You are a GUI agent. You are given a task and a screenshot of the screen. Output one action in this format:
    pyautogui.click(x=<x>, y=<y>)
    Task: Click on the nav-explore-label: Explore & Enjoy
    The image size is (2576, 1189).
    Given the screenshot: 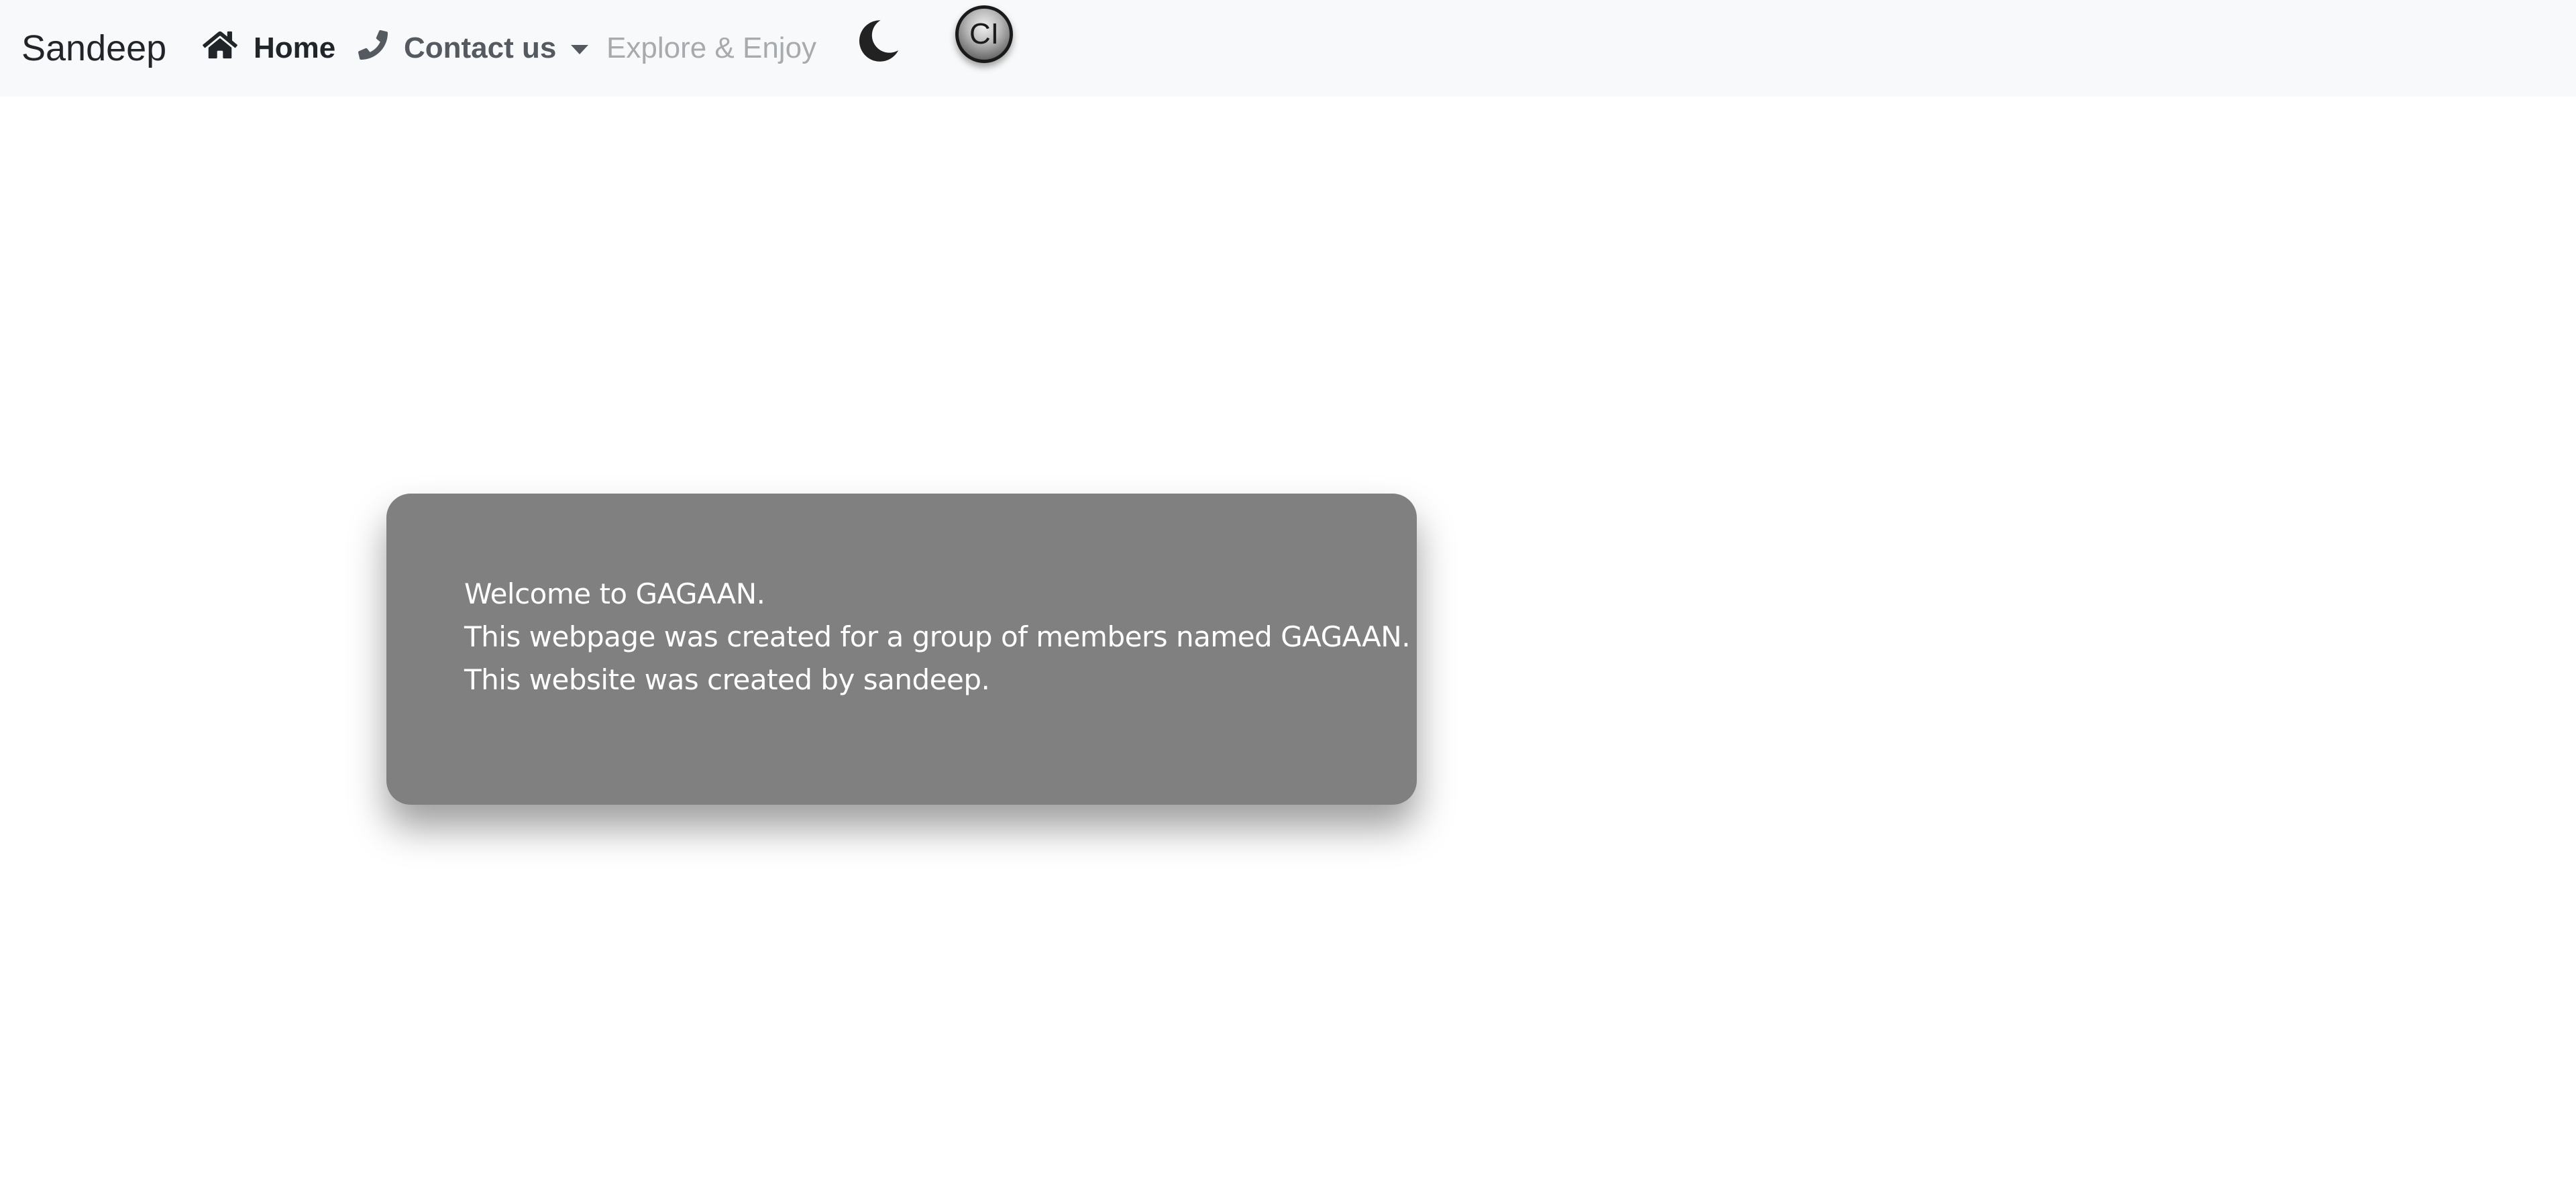 What is the action you would take?
    pyautogui.click(x=711, y=48)
    